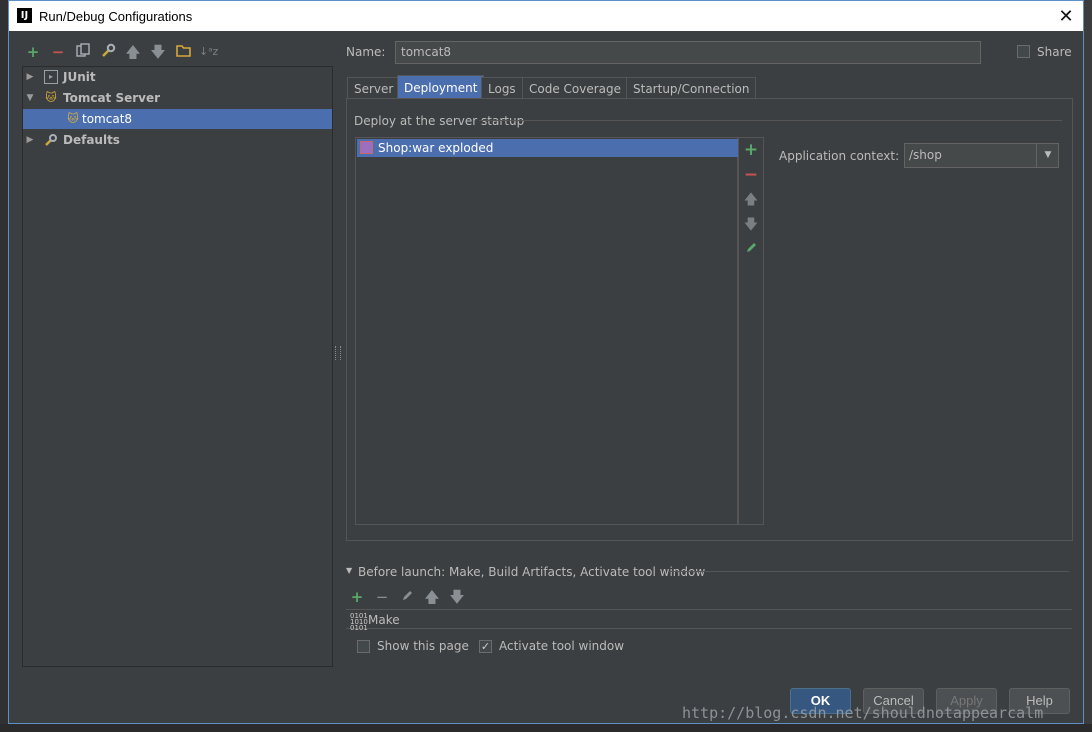 This screenshot has width=1092, height=732. I want to click on tree-item-tomcat-server: ▼ 🐱 Tomcat Server, so click(177, 98).